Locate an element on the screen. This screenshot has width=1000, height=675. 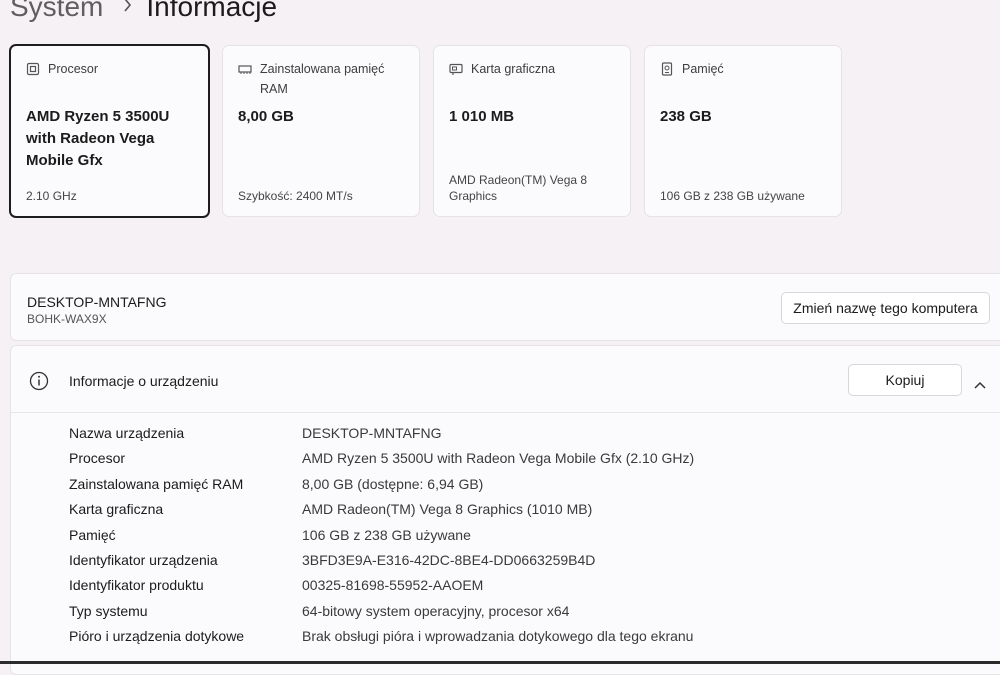
spec-value: DESKTOP-MNTAFNG is located at coordinates (372, 433).